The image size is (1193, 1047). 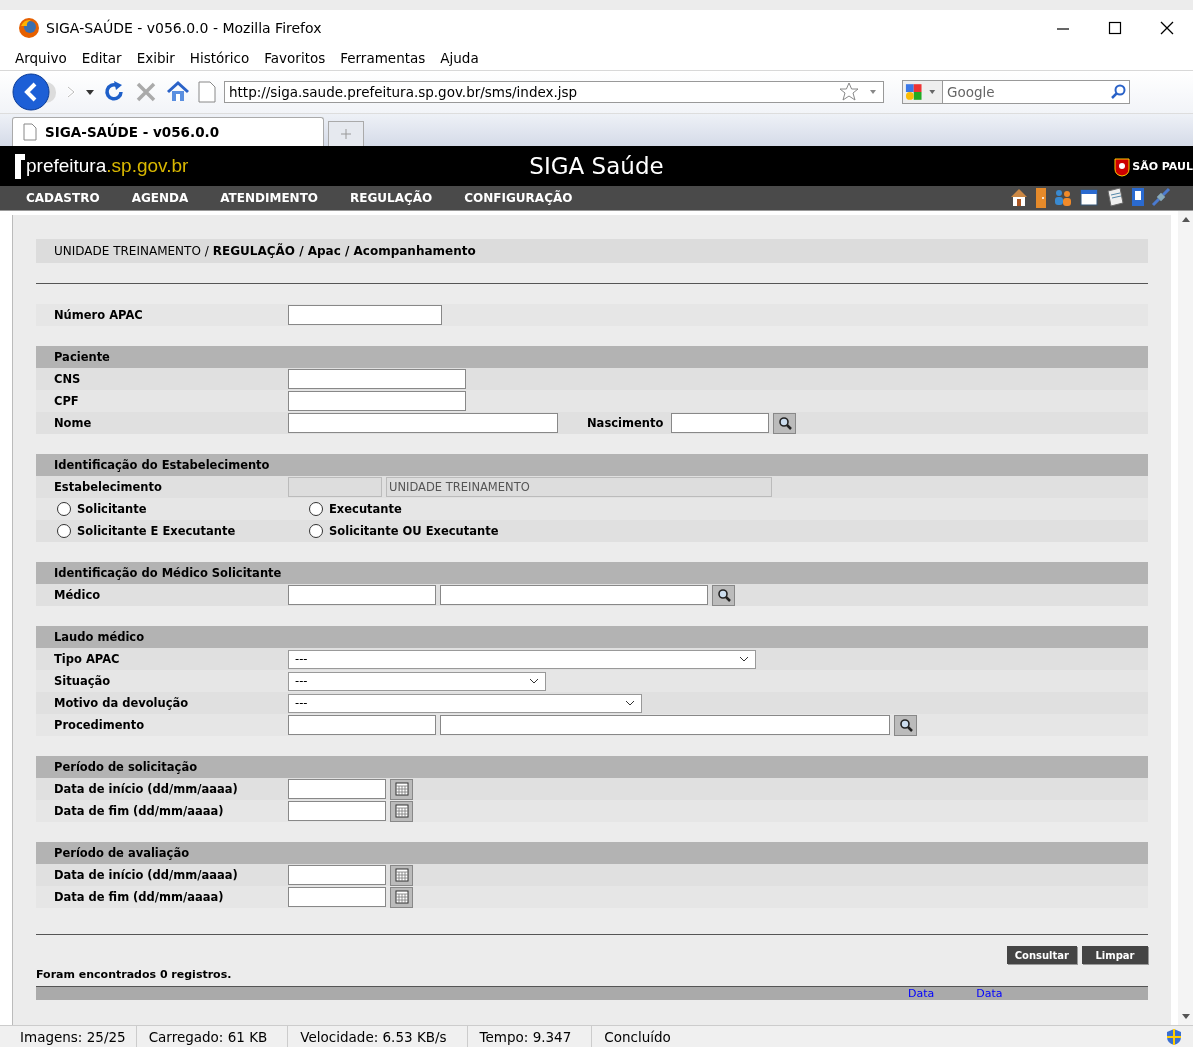 What do you see at coordinates (1167, 28) in the screenshot?
I see `close-icon` at bounding box center [1167, 28].